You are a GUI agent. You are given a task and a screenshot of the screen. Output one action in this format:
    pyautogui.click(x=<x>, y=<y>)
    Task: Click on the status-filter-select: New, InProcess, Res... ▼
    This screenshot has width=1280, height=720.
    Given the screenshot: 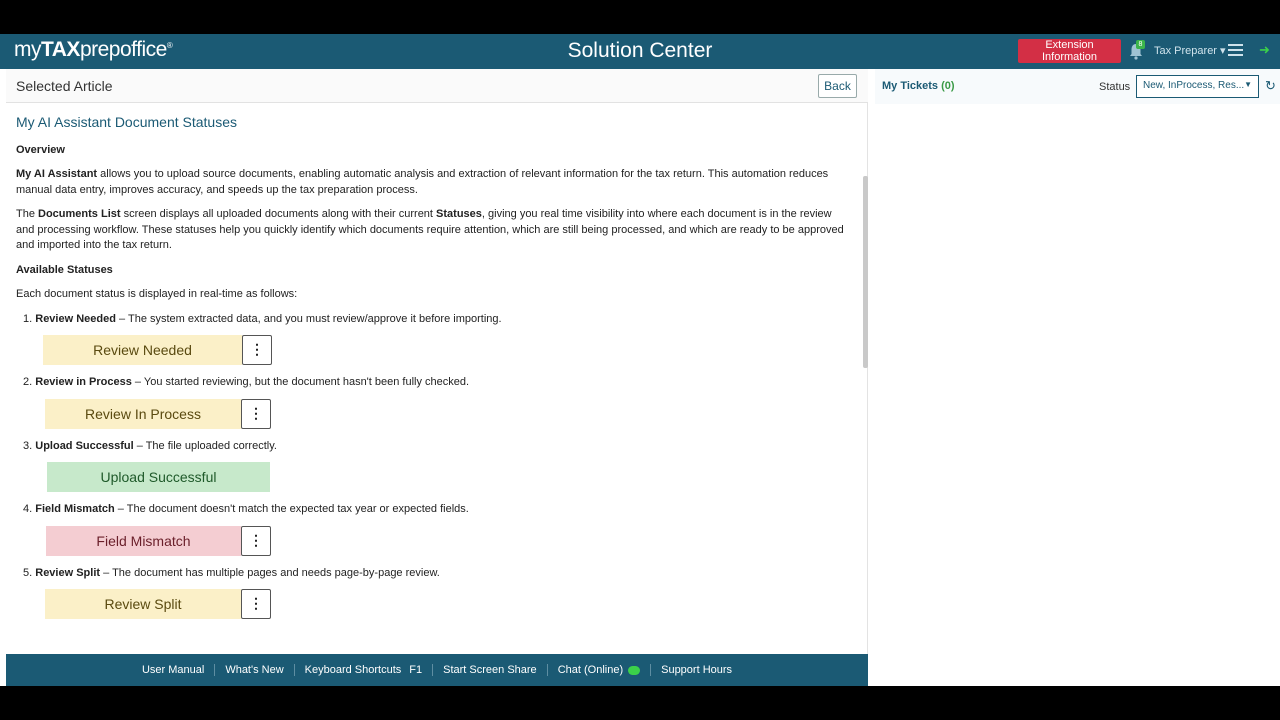 What is the action you would take?
    pyautogui.click(x=1197, y=86)
    